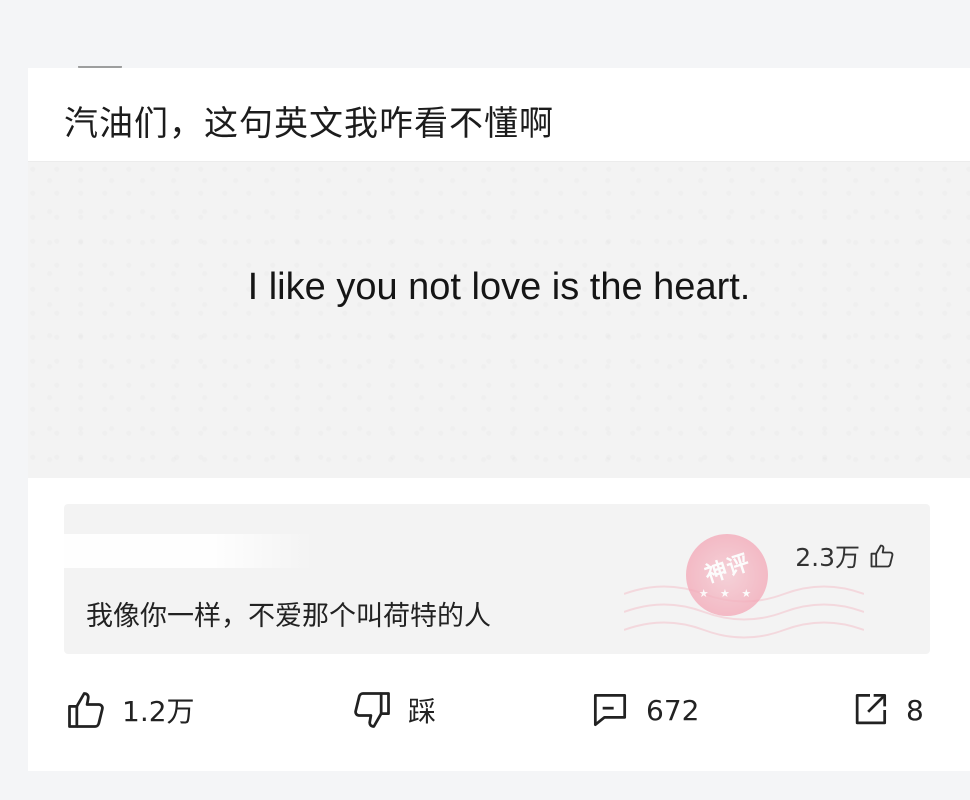 The image size is (970, 800). What do you see at coordinates (871, 709) in the screenshot?
I see `share-arrow-icon` at bounding box center [871, 709].